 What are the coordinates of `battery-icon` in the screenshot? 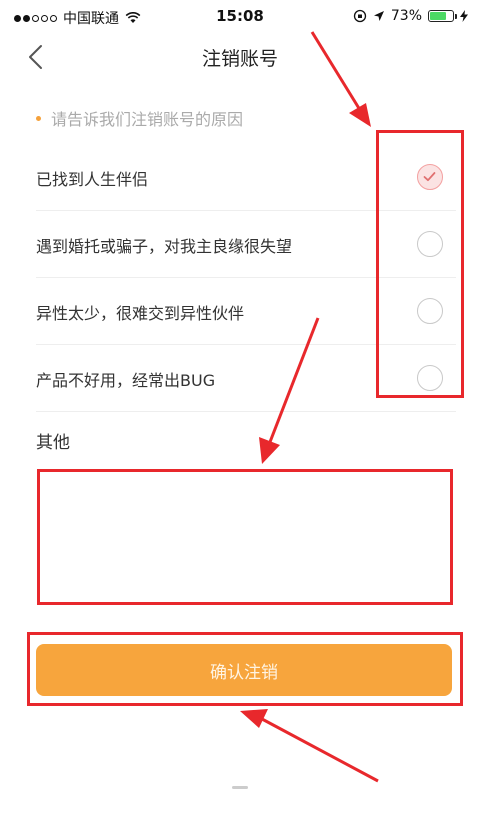 It's located at (442, 16).